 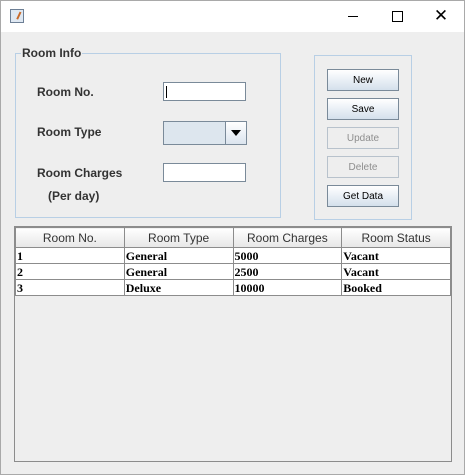 I want to click on dropdown-arrow-button, so click(x=235, y=133).